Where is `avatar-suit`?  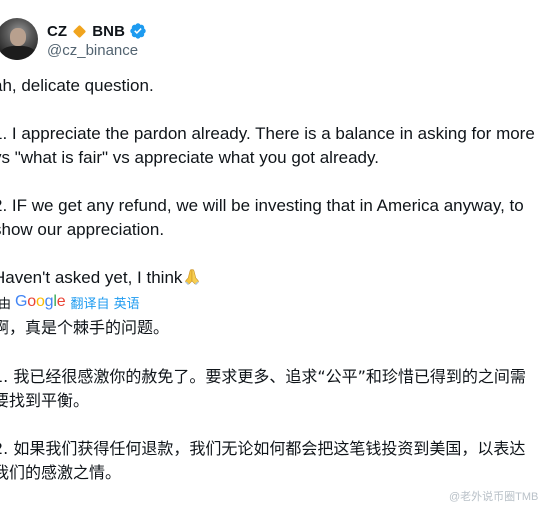 avatar-suit is located at coordinates (18, 53).